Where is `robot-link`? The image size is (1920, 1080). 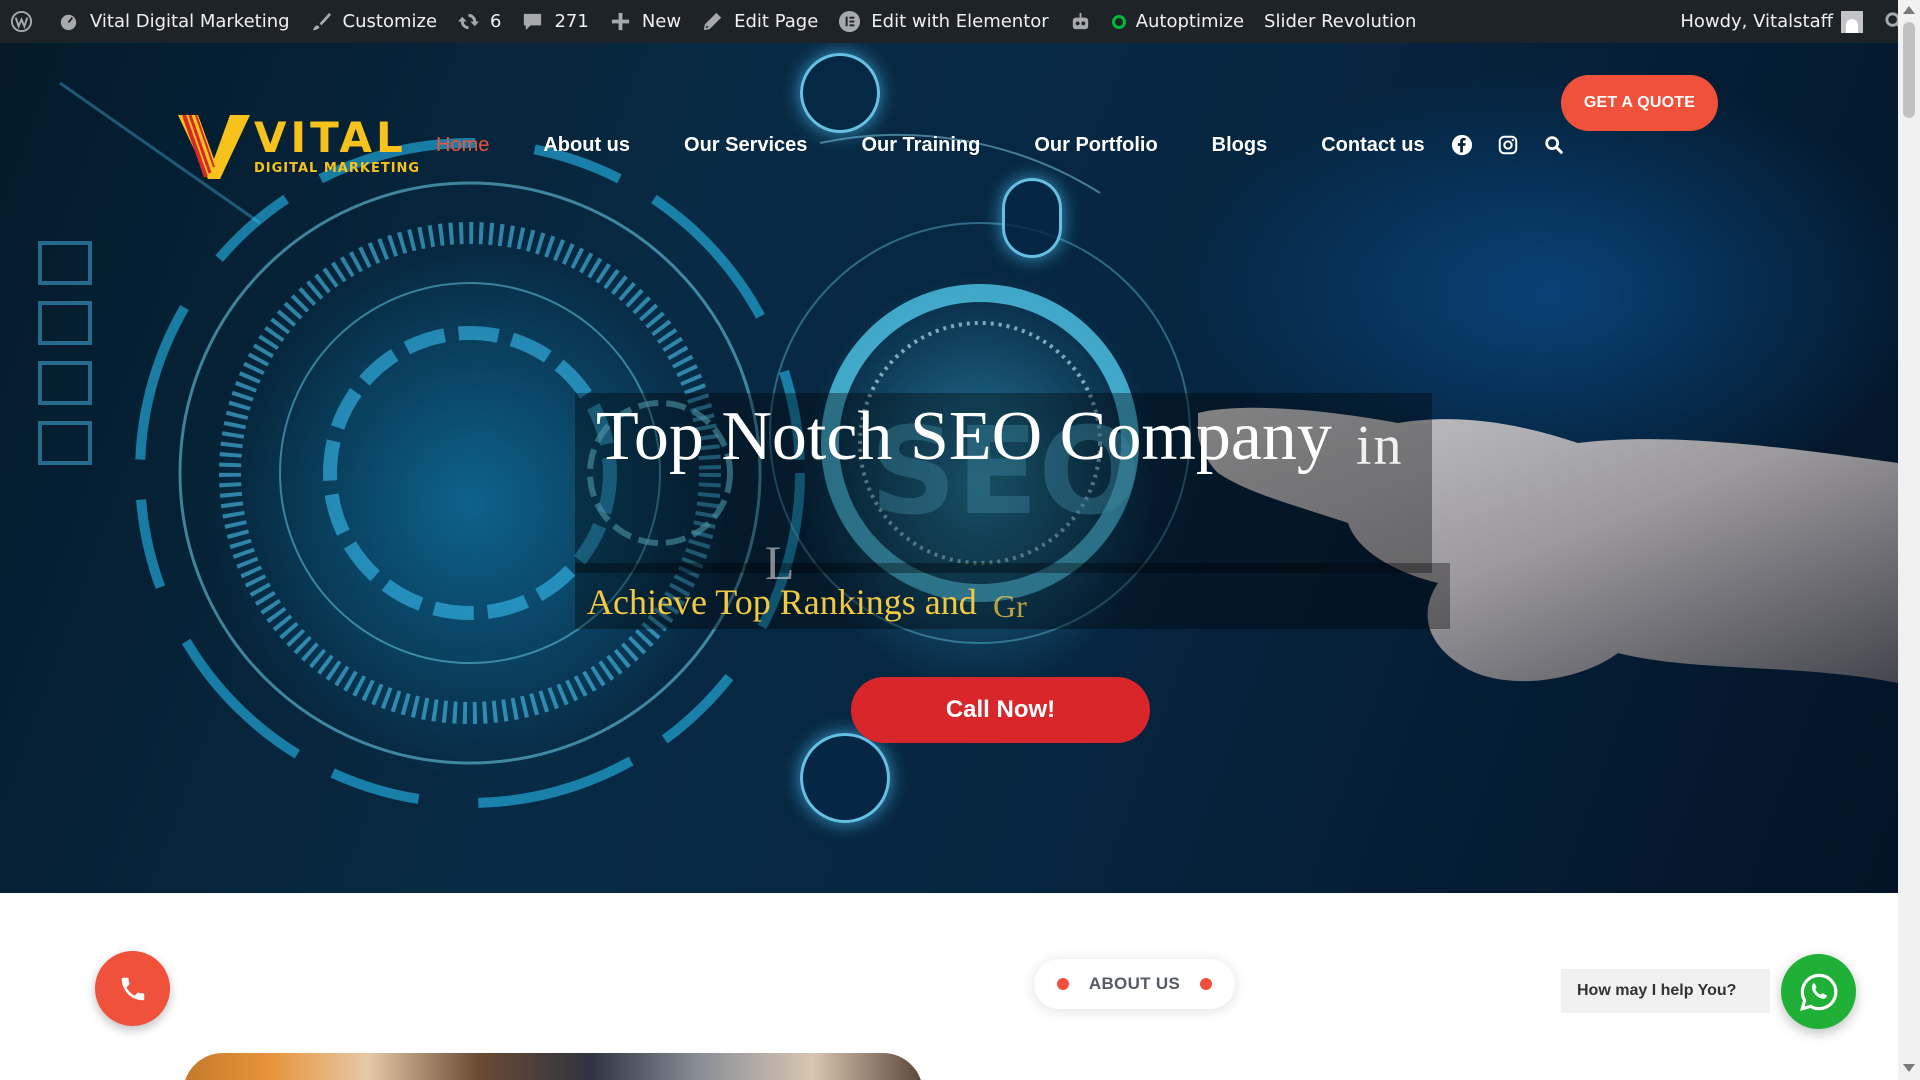 robot-link is located at coordinates (1080, 21).